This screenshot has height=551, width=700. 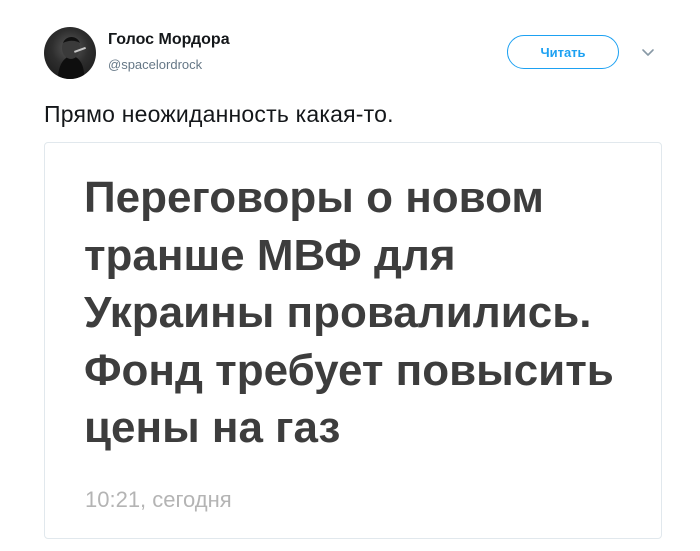 What do you see at coordinates (155, 64) in the screenshot?
I see `author-handle: @spacelordrock` at bounding box center [155, 64].